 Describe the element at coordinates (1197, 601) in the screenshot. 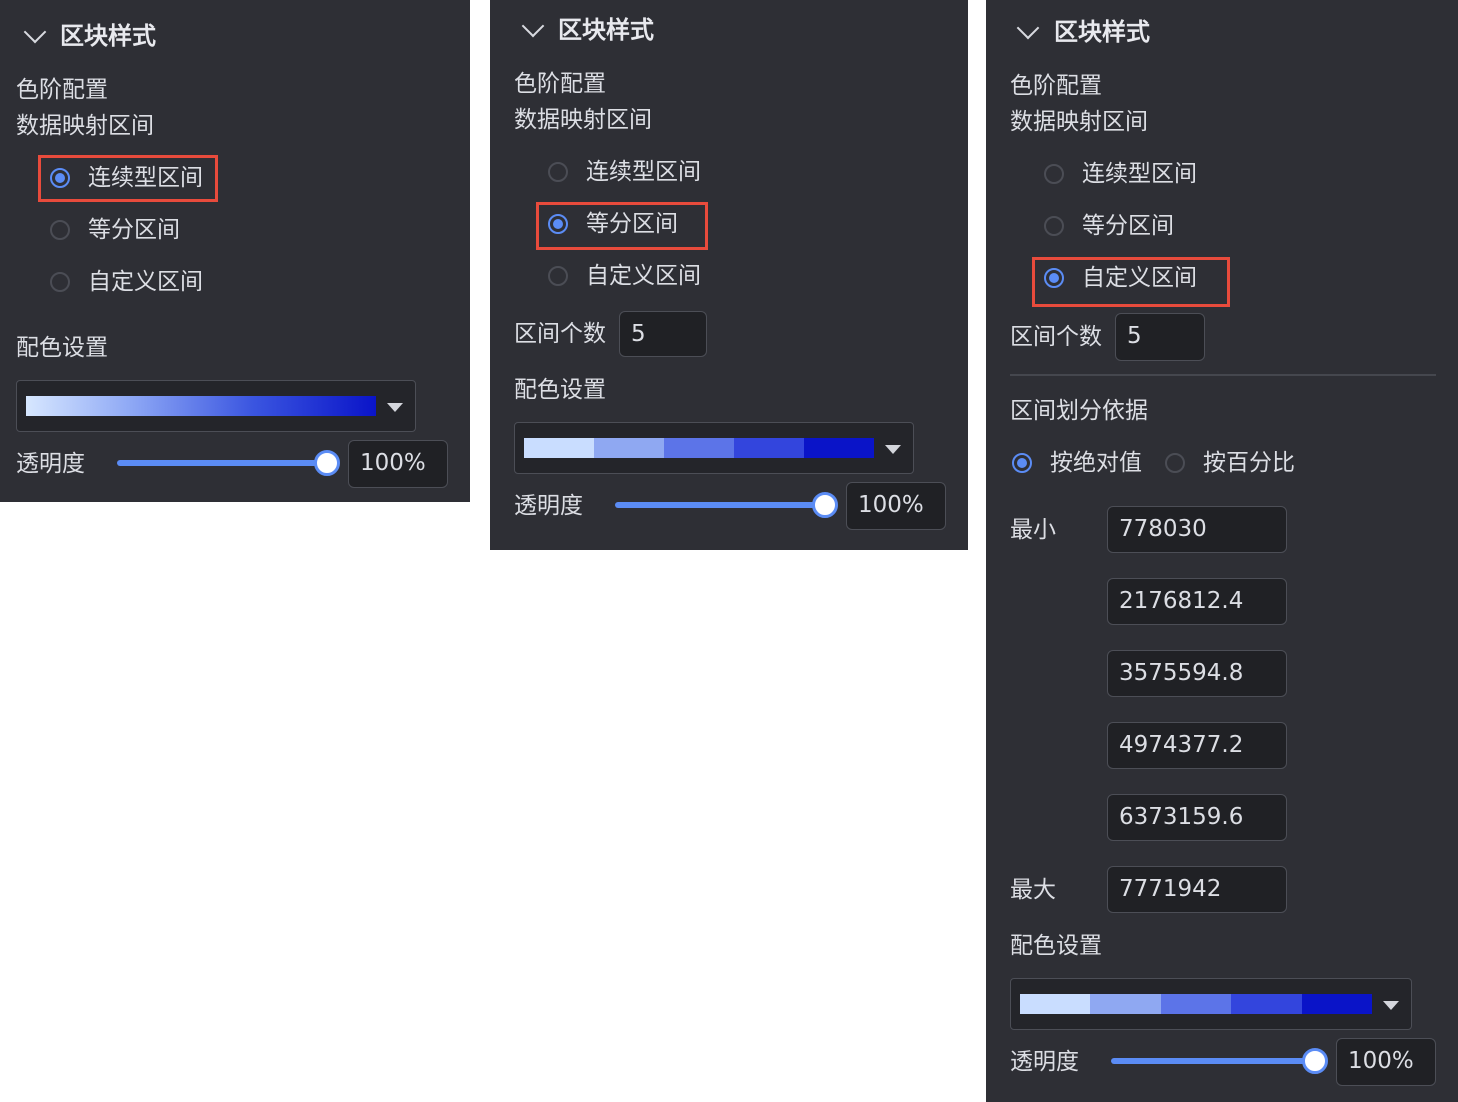

I see `breakpoint-input-2: 2176812.4` at that location.